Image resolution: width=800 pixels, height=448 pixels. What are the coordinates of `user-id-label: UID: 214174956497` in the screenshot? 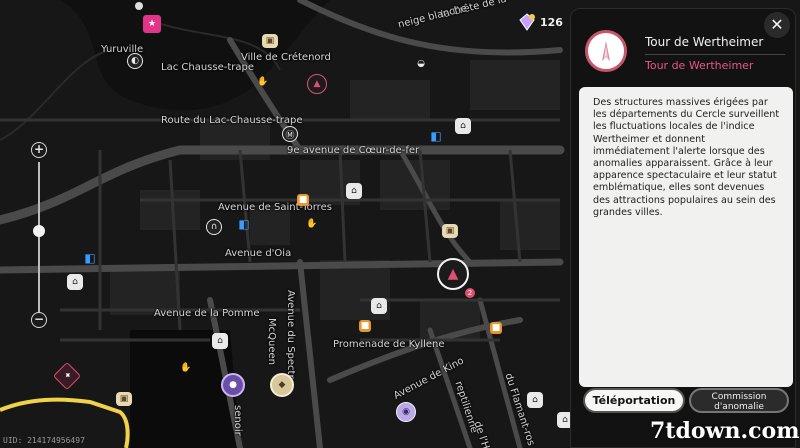 It's located at (44, 440).